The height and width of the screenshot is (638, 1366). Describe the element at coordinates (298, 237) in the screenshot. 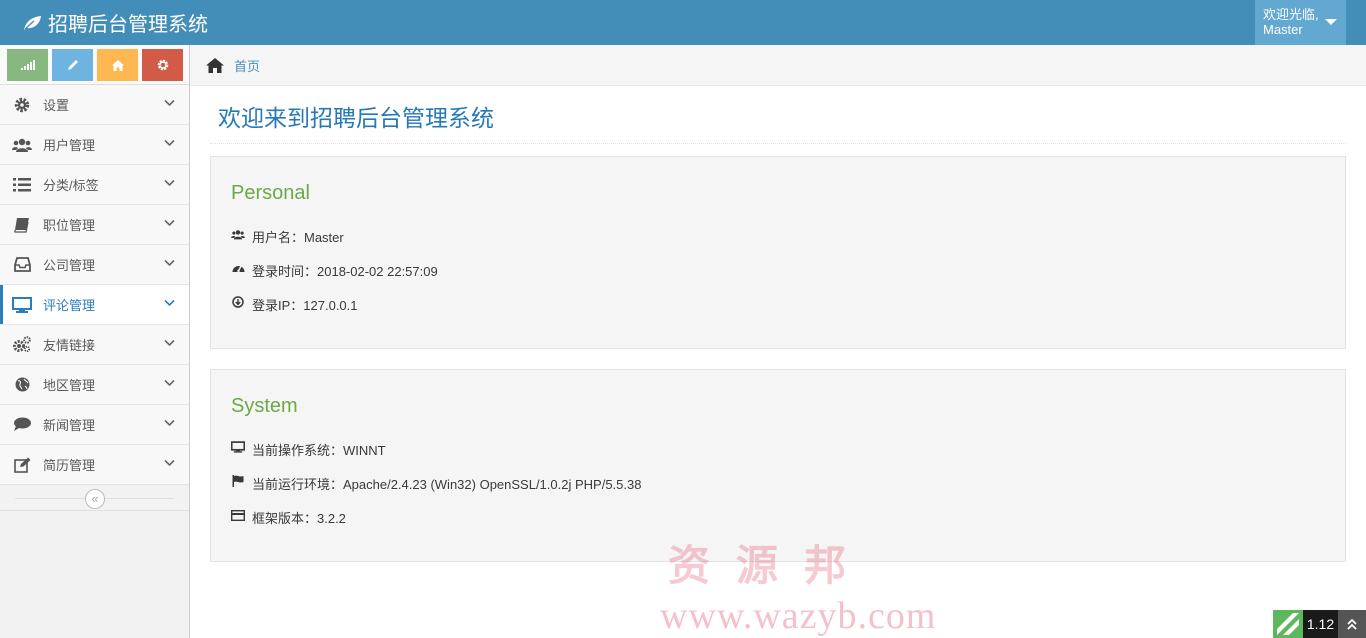

I see `info-text: 用户名：Master` at that location.